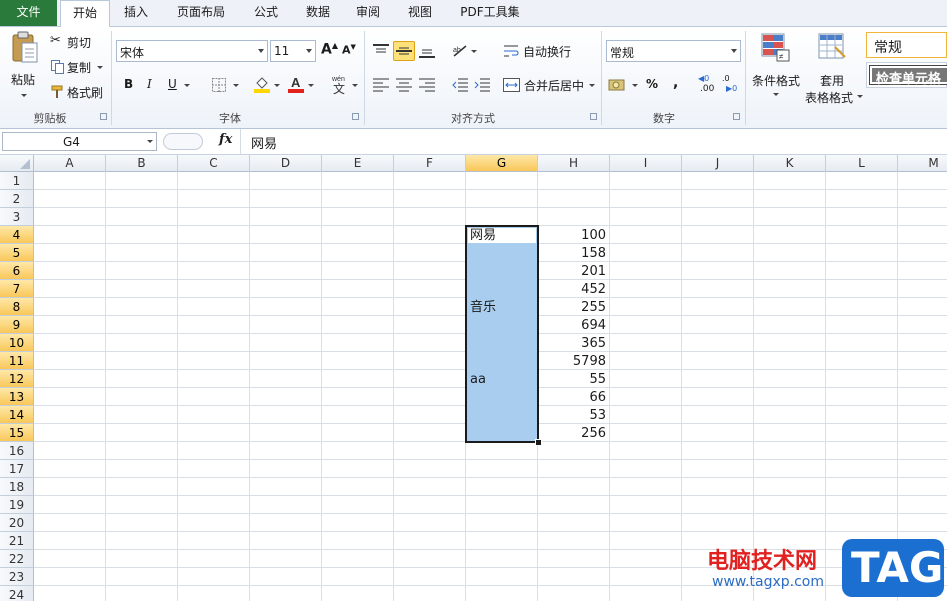  What do you see at coordinates (834, 68) in the screenshot?
I see `format-as-table-button: 套用 表格格式` at bounding box center [834, 68].